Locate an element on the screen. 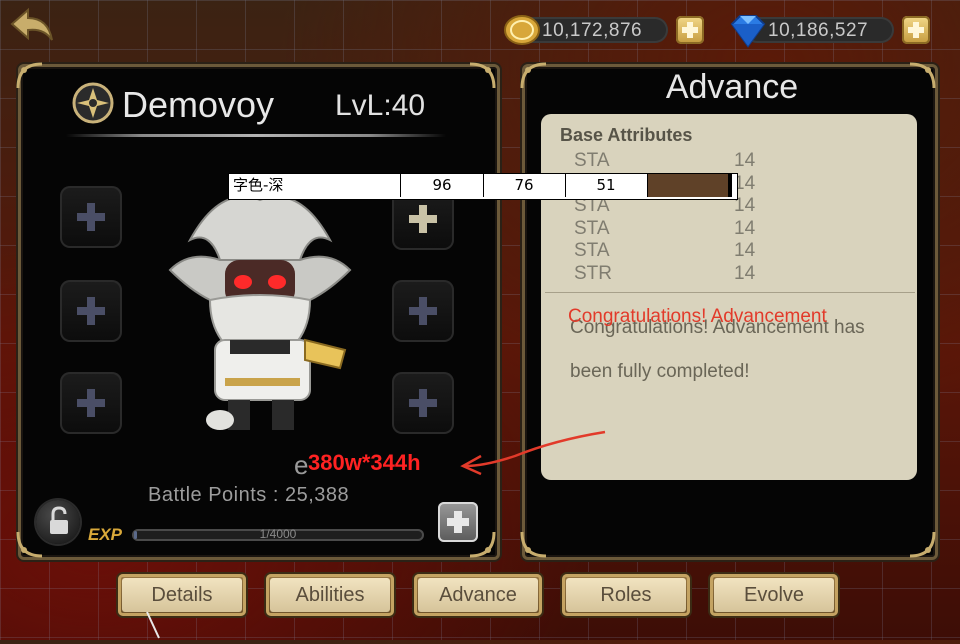  back-arrow-icon is located at coordinates (33, 26).